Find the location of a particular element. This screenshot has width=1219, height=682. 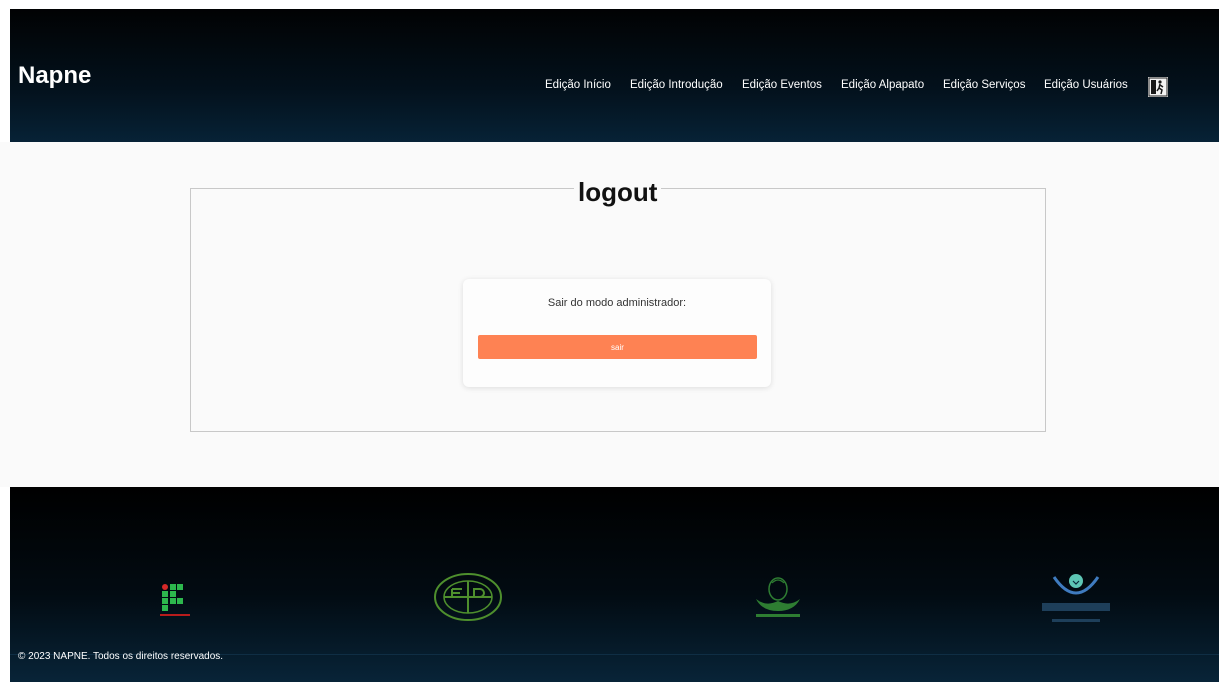

apae-logo is located at coordinates (778, 600).